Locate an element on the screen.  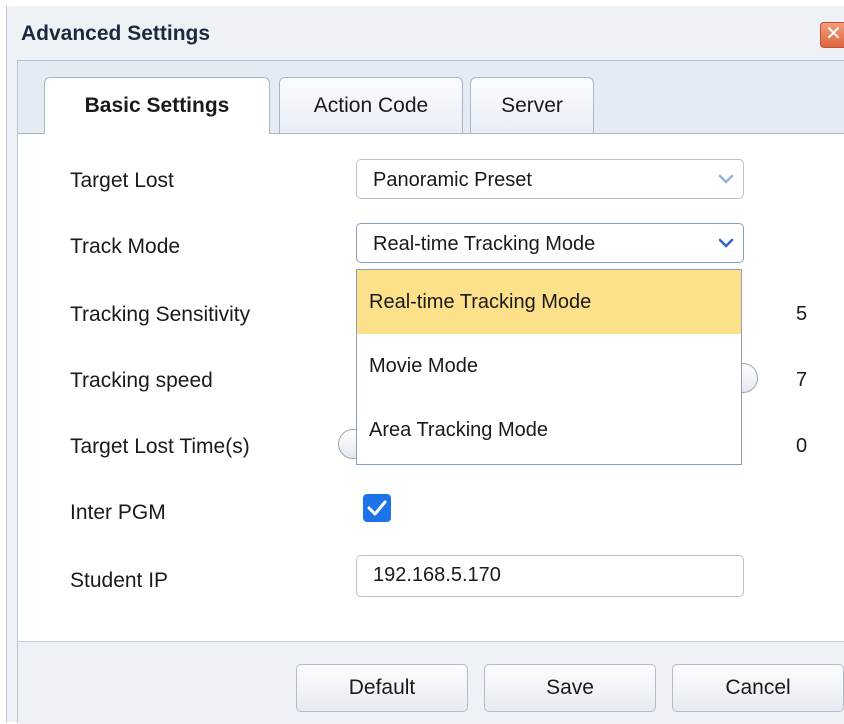
inter-pgm-checkbox is located at coordinates (377, 508).